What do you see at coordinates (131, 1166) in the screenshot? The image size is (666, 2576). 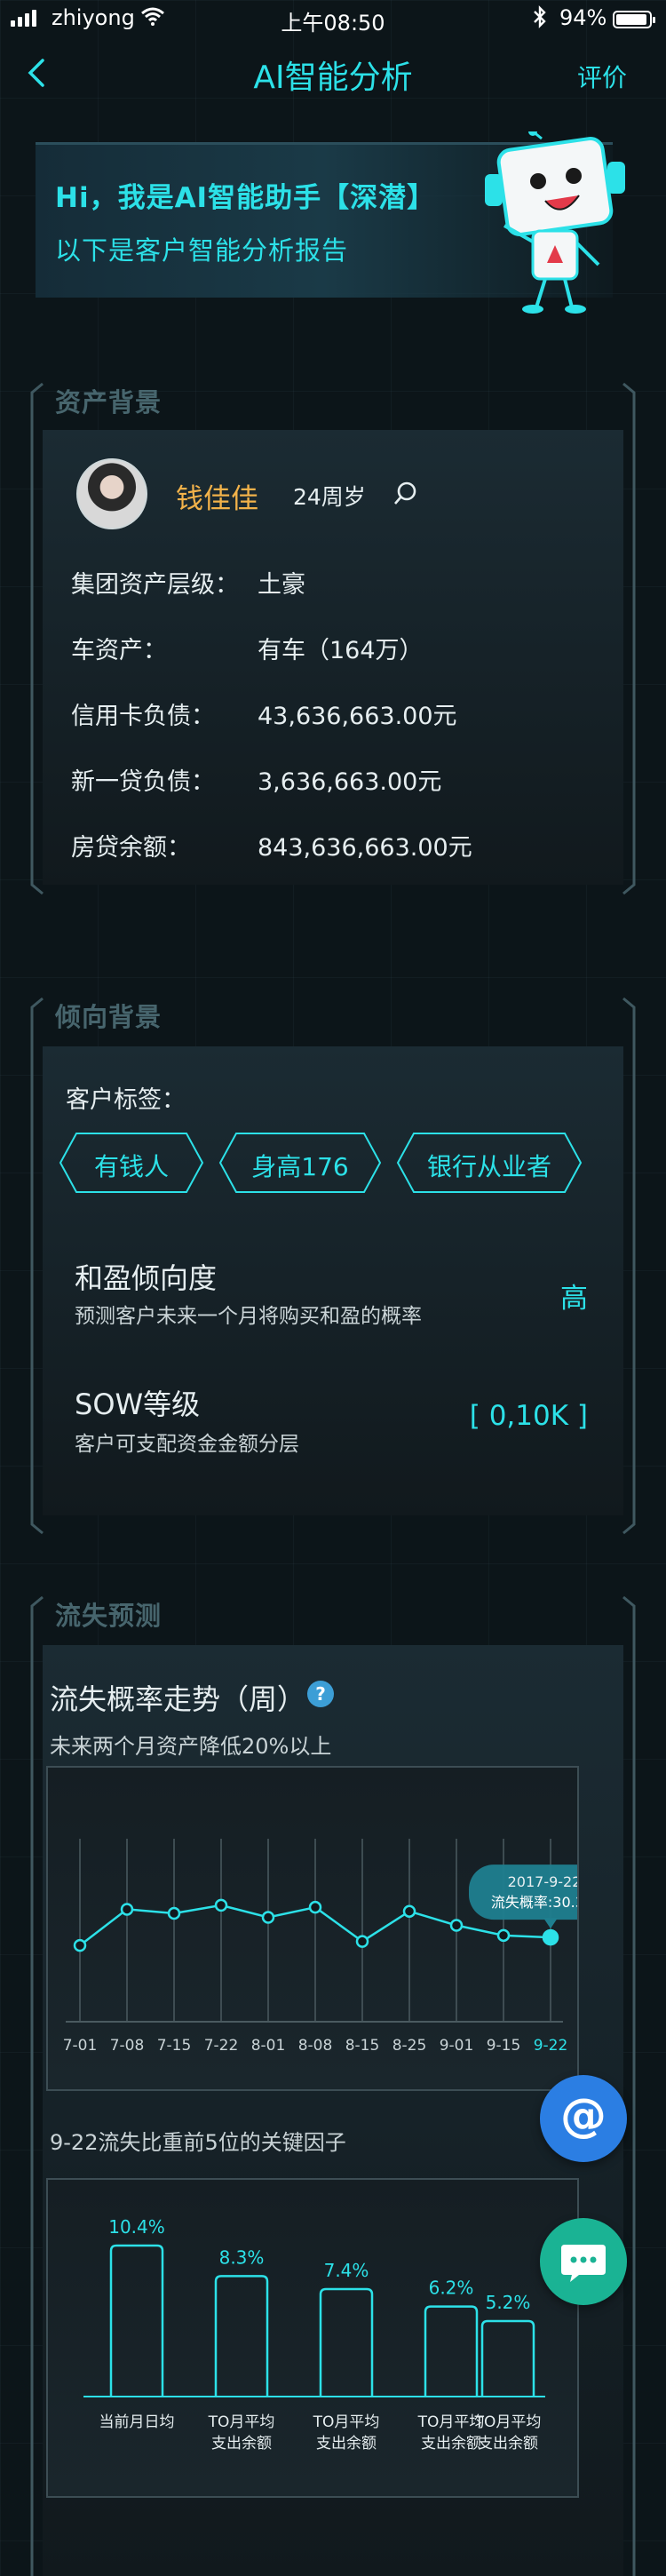 I see `client-tag-label: 有钱人` at bounding box center [131, 1166].